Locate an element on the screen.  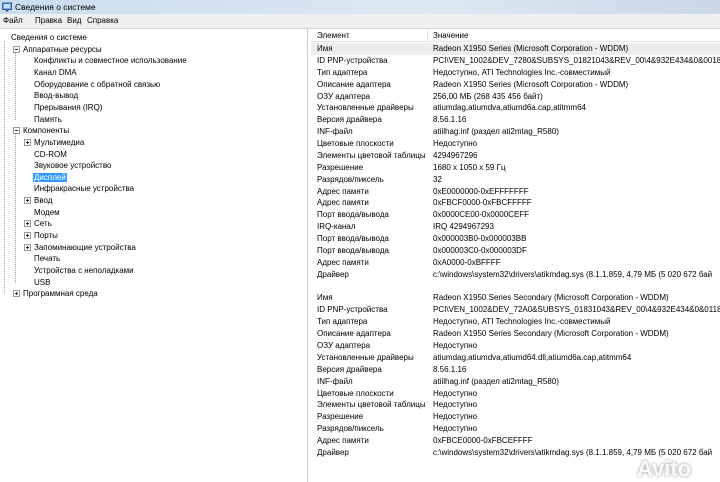
tree-node: Порты is located at coordinates (41, 235).